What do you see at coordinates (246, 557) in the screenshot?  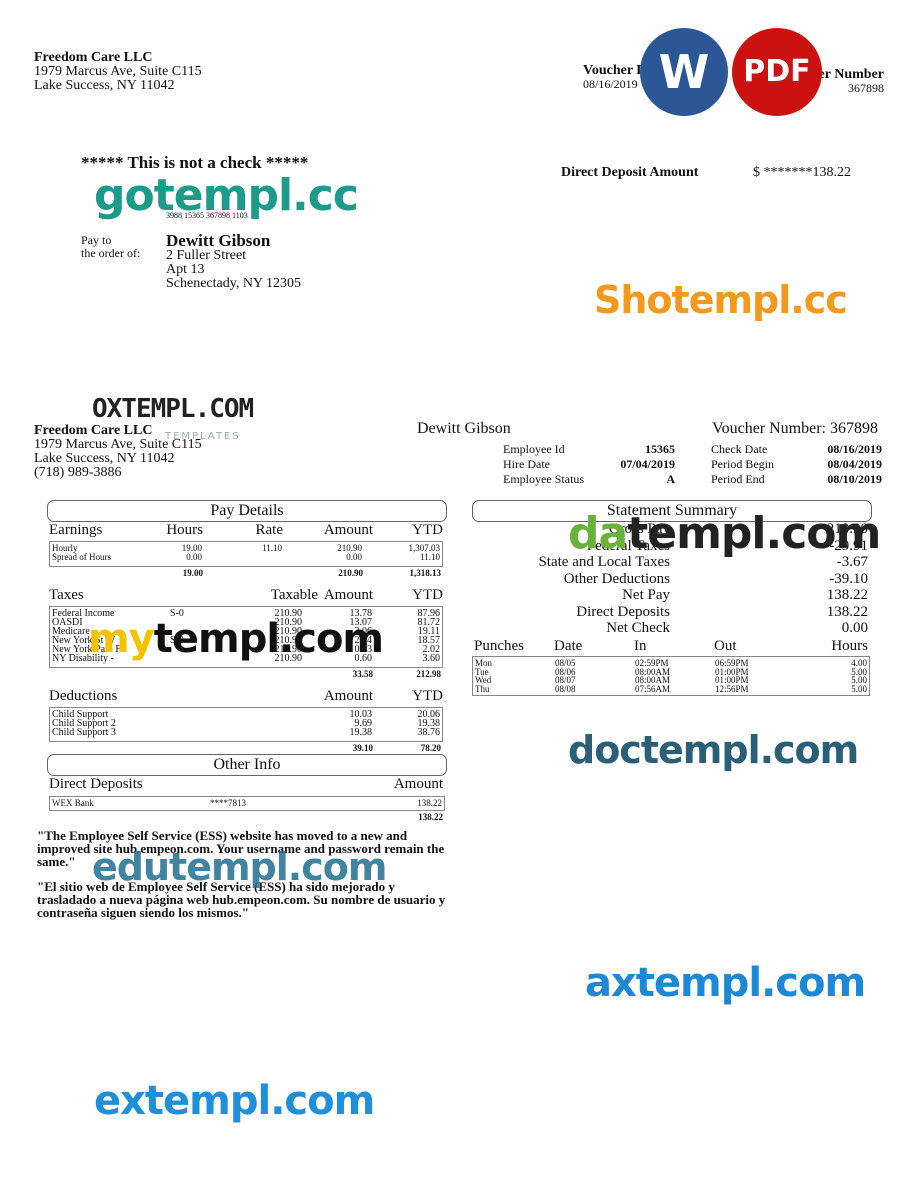 I see `table-row: Spread of Hours 0.00 0.00 11.10` at bounding box center [246, 557].